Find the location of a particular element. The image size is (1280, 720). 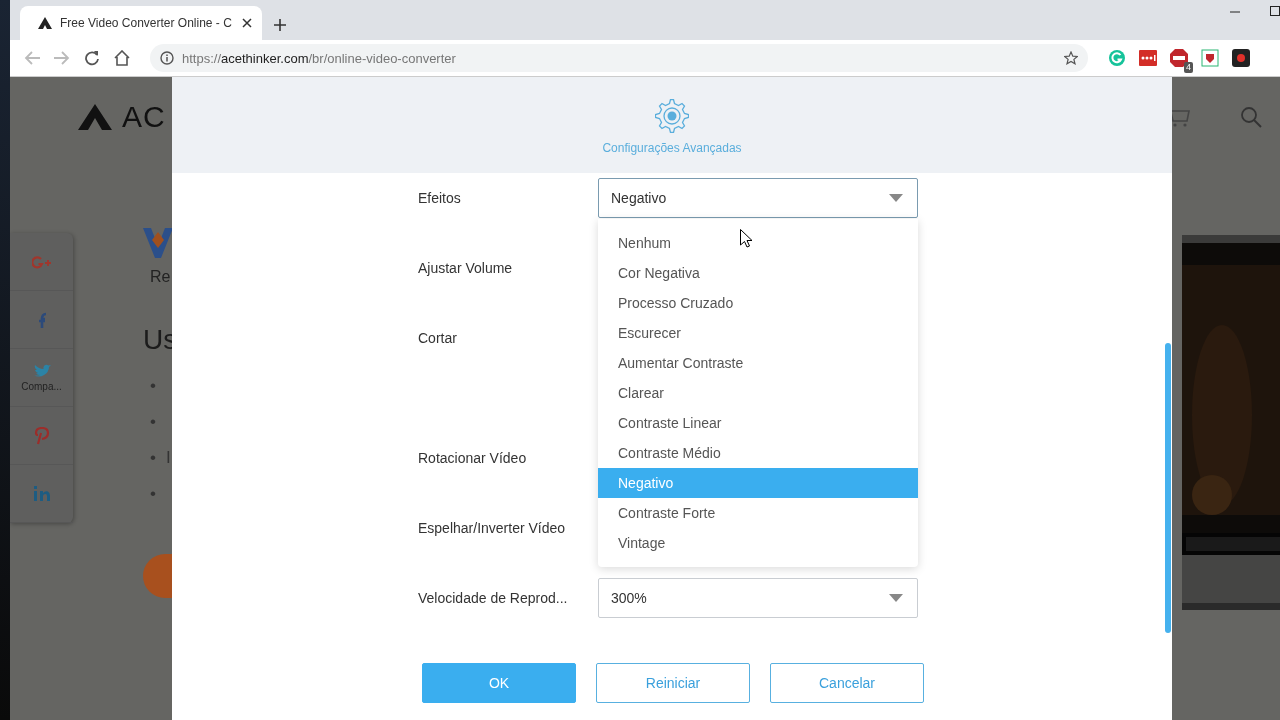

menu-option: Contraste Médio is located at coordinates (758, 453).